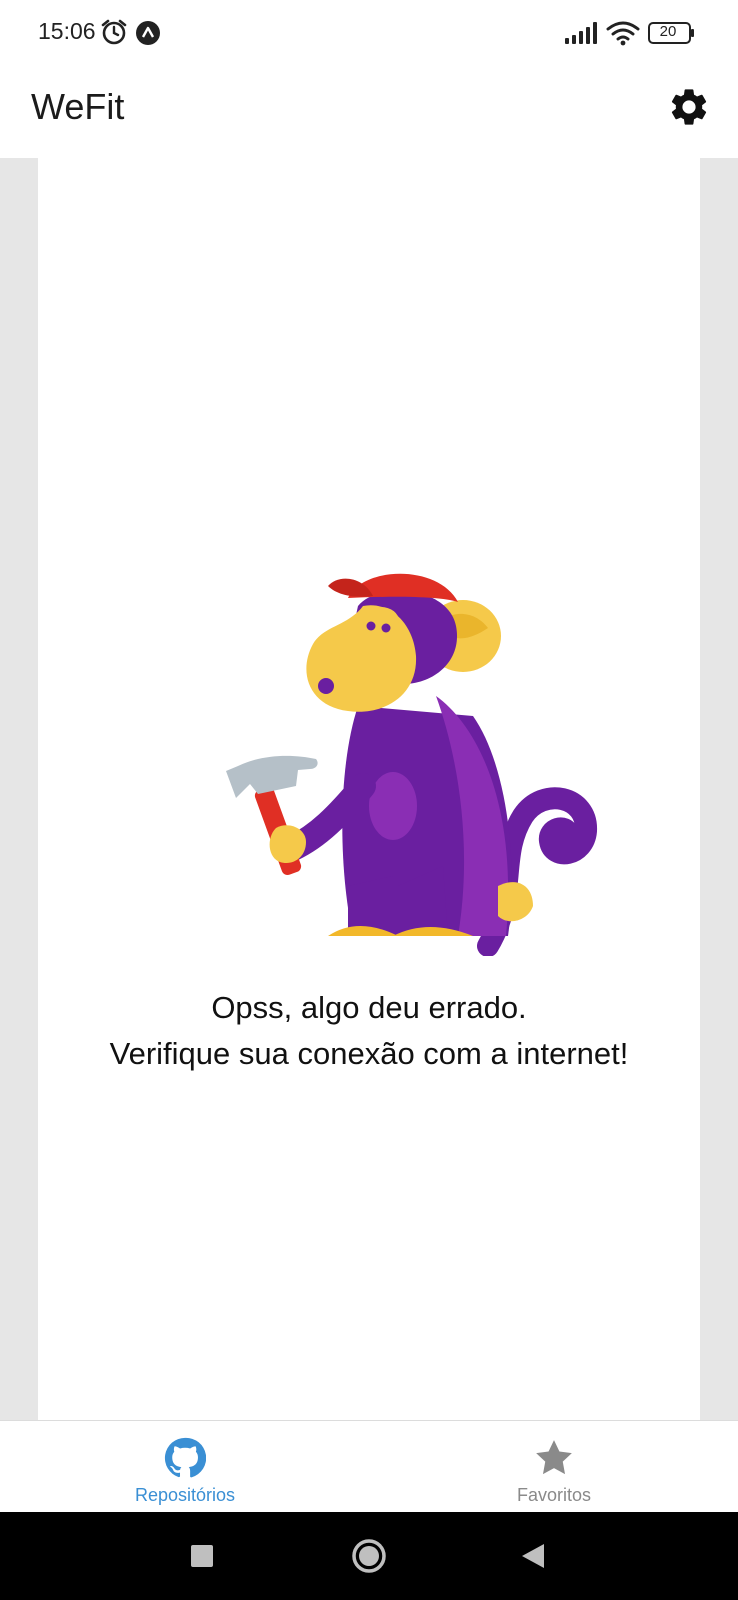 This screenshot has height=1600, width=738. I want to click on settings-button, so click(689, 107).